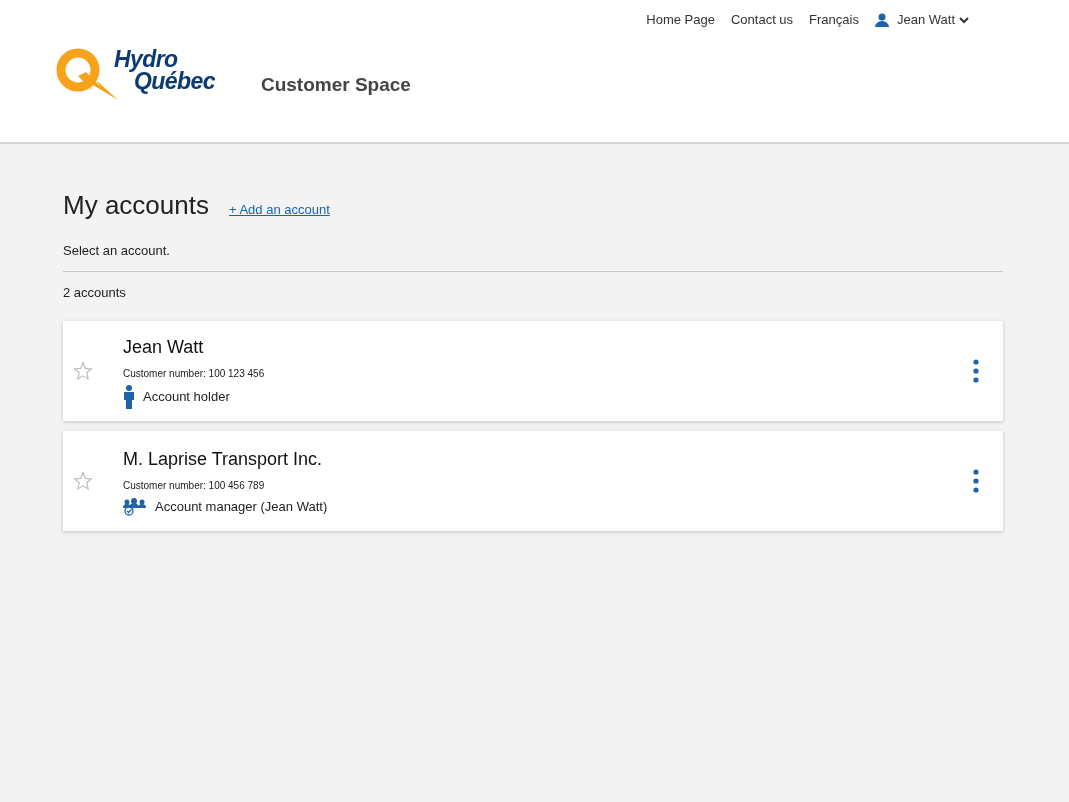  Describe the element at coordinates (164, 347) in the screenshot. I see `account-name: Jean Watt` at that location.